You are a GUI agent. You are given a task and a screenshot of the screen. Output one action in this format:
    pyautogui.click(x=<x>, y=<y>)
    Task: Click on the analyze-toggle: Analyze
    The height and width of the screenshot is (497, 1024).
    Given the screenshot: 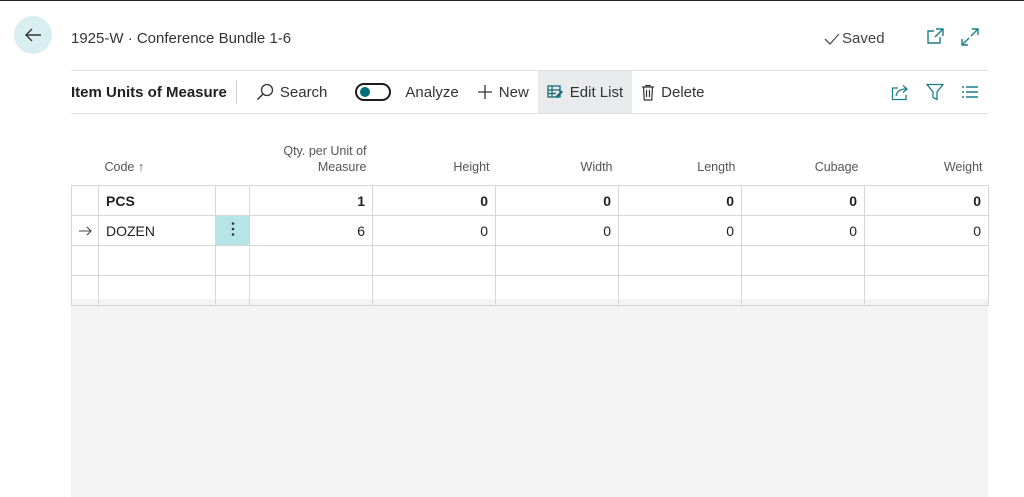 What is the action you would take?
    pyautogui.click(x=406, y=92)
    